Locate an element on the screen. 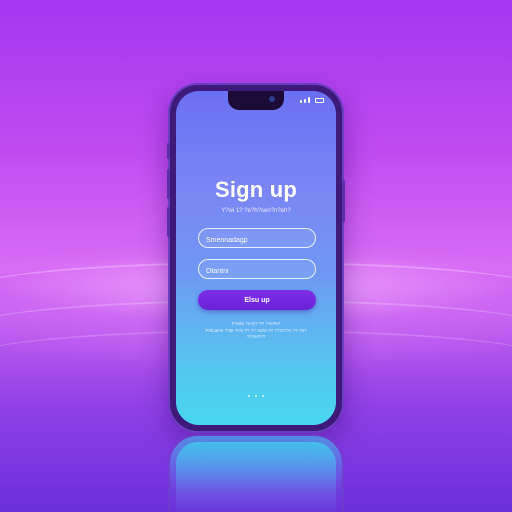  camera-icon is located at coordinates (272, 99).